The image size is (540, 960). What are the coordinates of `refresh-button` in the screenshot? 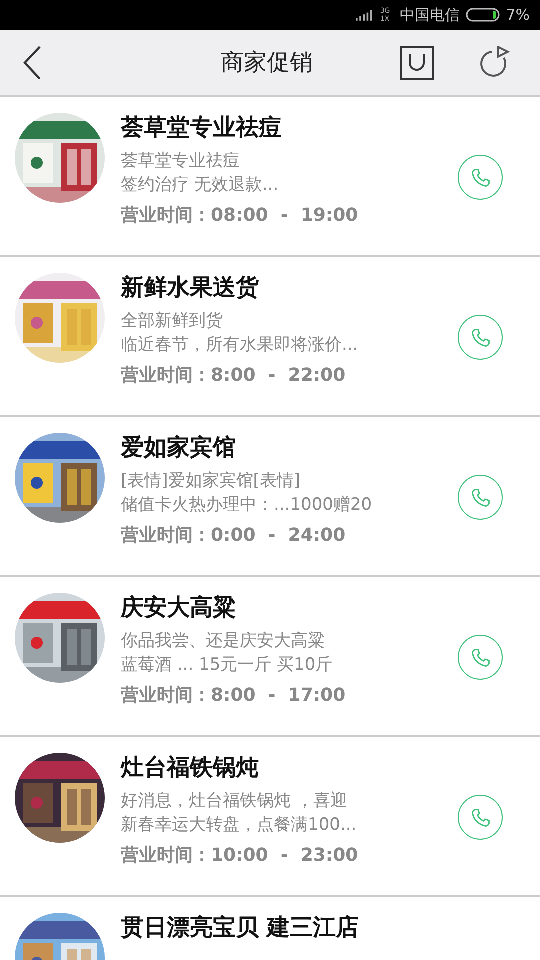 It's located at (495, 63).